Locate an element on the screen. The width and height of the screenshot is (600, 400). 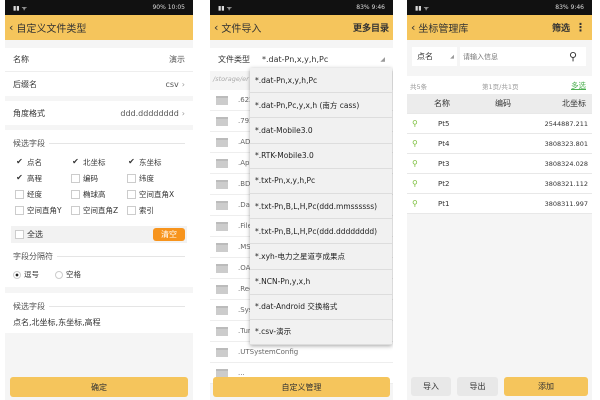
field-checkbox: ✔ 北坐标 is located at coordinates (88, 162).